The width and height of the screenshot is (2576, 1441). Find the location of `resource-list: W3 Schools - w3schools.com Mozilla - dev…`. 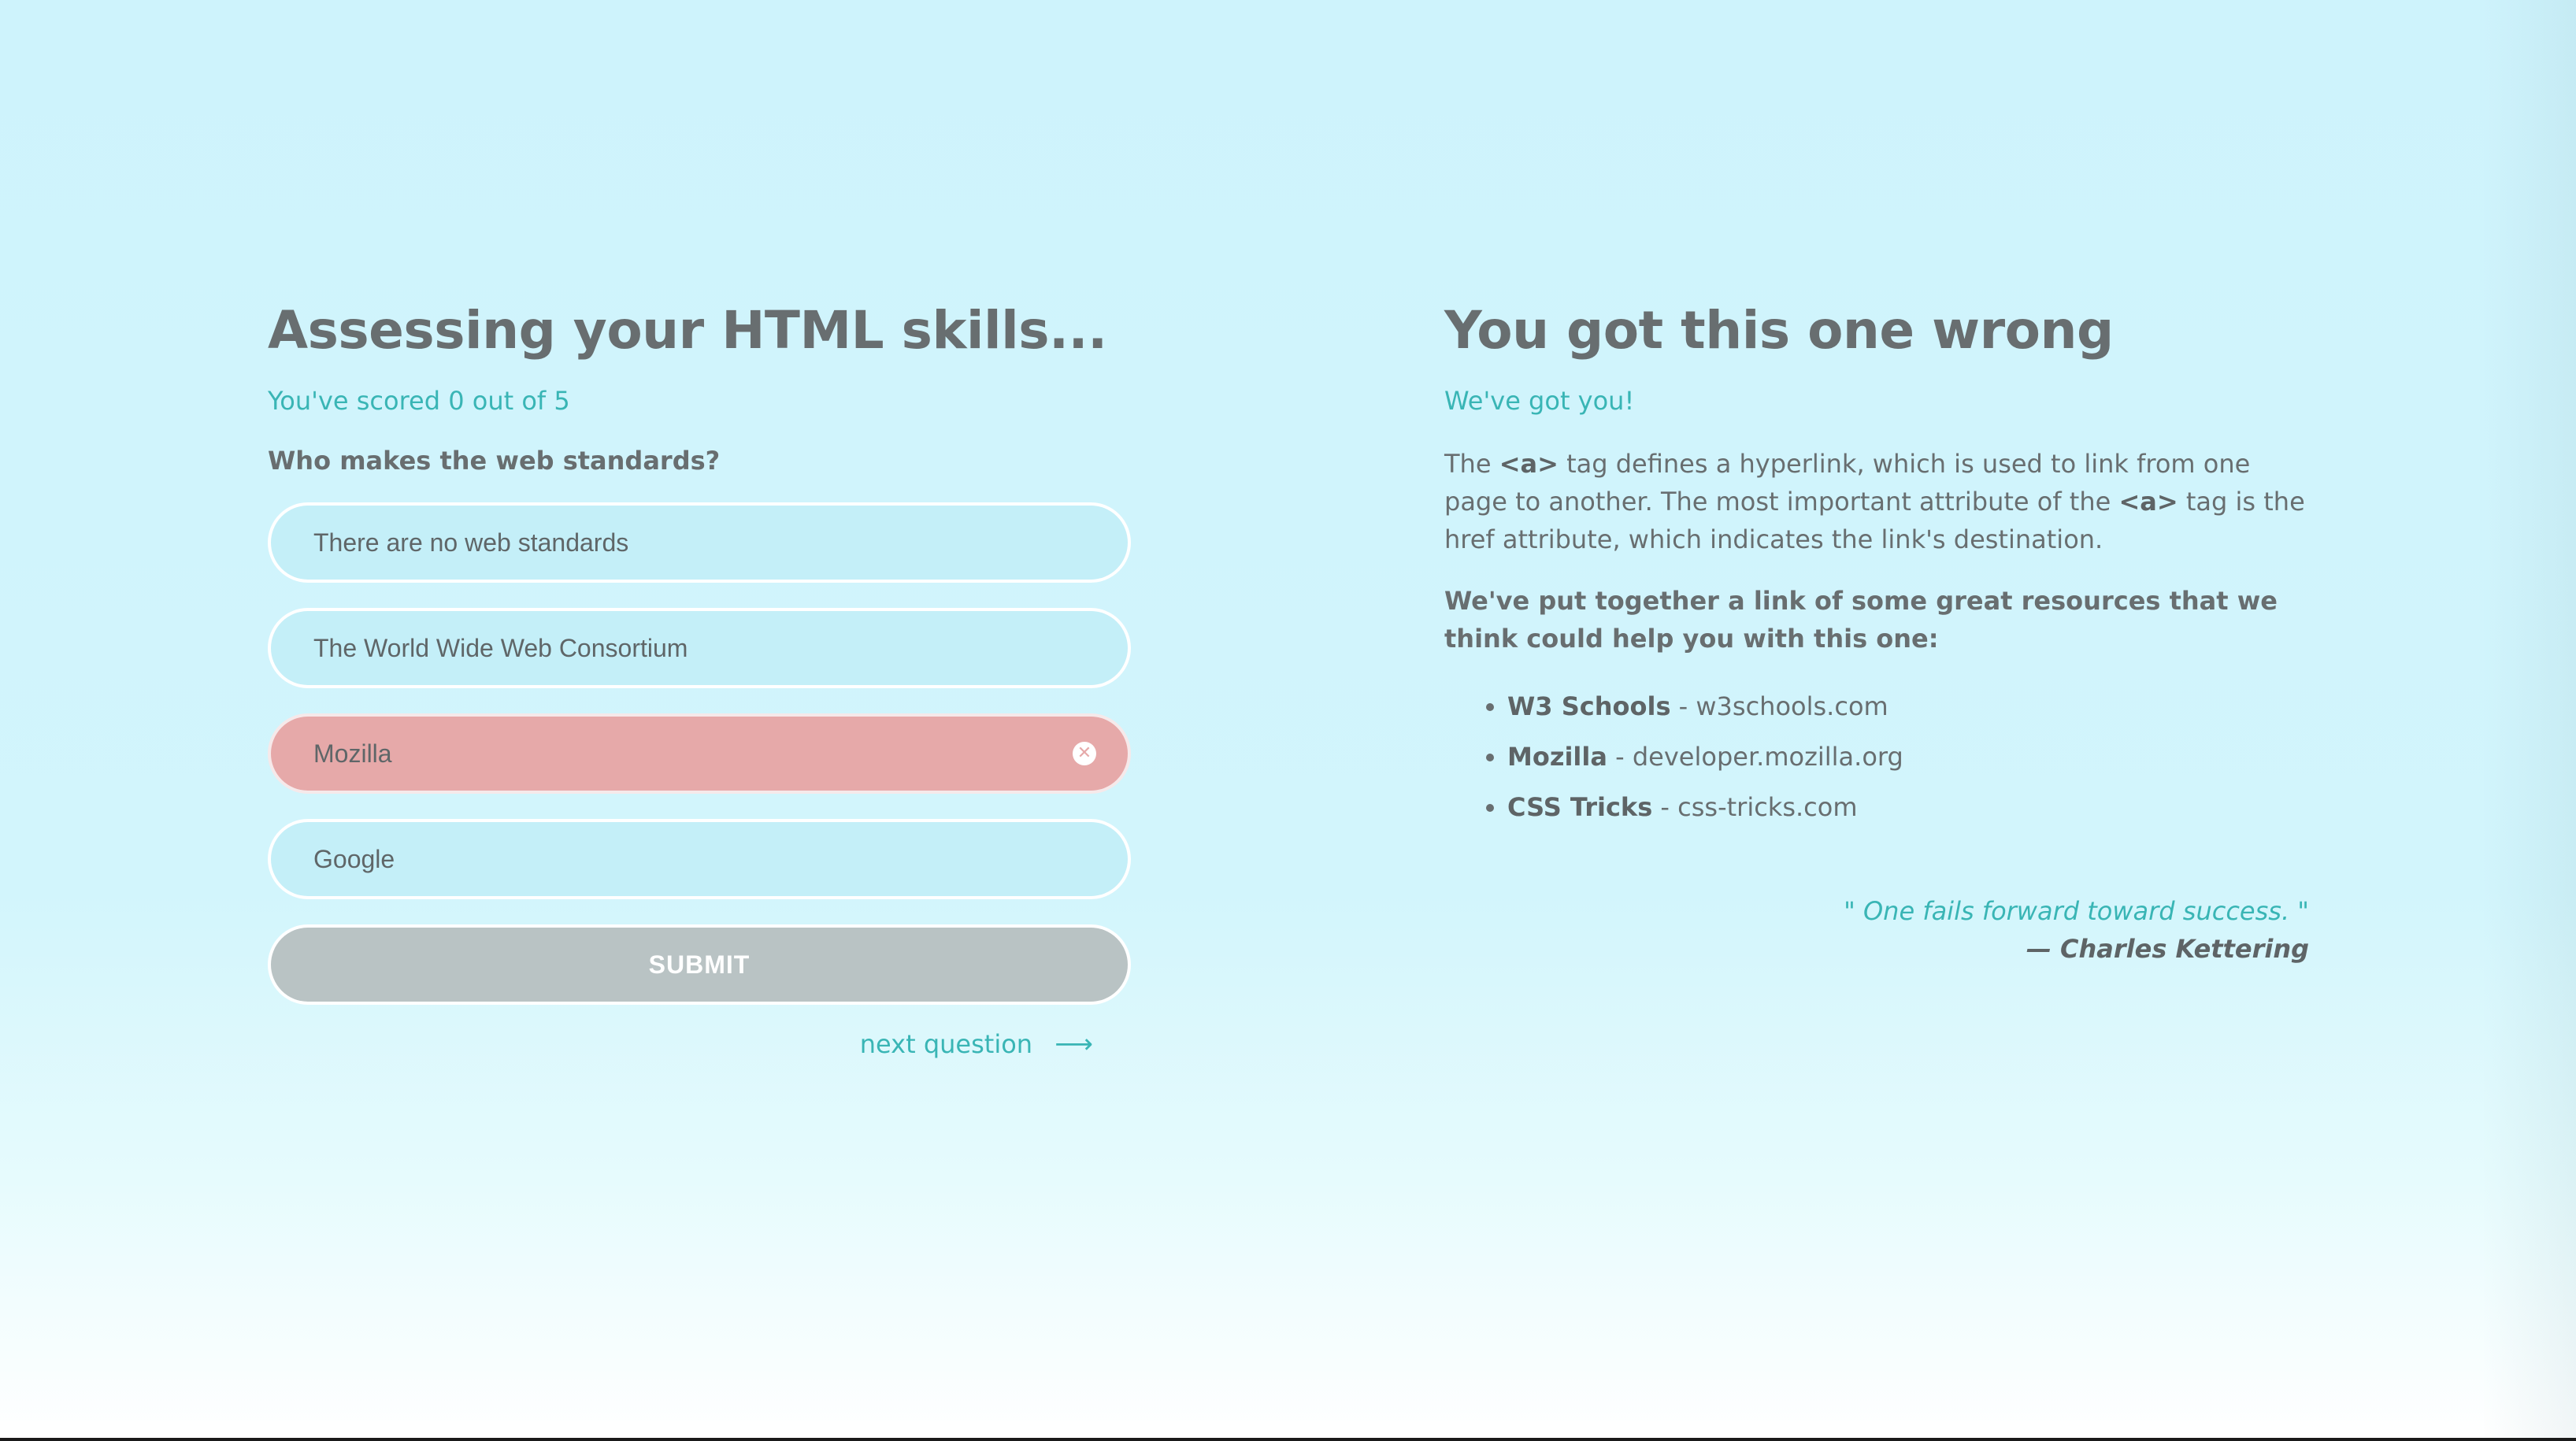

resource-list: W3 Schools - w3schools.com Mozilla - dev… is located at coordinates (1877, 756).